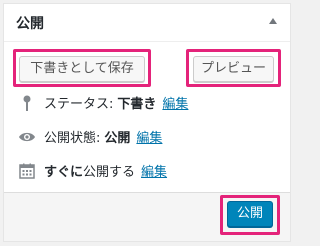 The width and height of the screenshot is (320, 246). Describe the element at coordinates (147, 23) in the screenshot. I see `publish-box-header: 公開` at that location.